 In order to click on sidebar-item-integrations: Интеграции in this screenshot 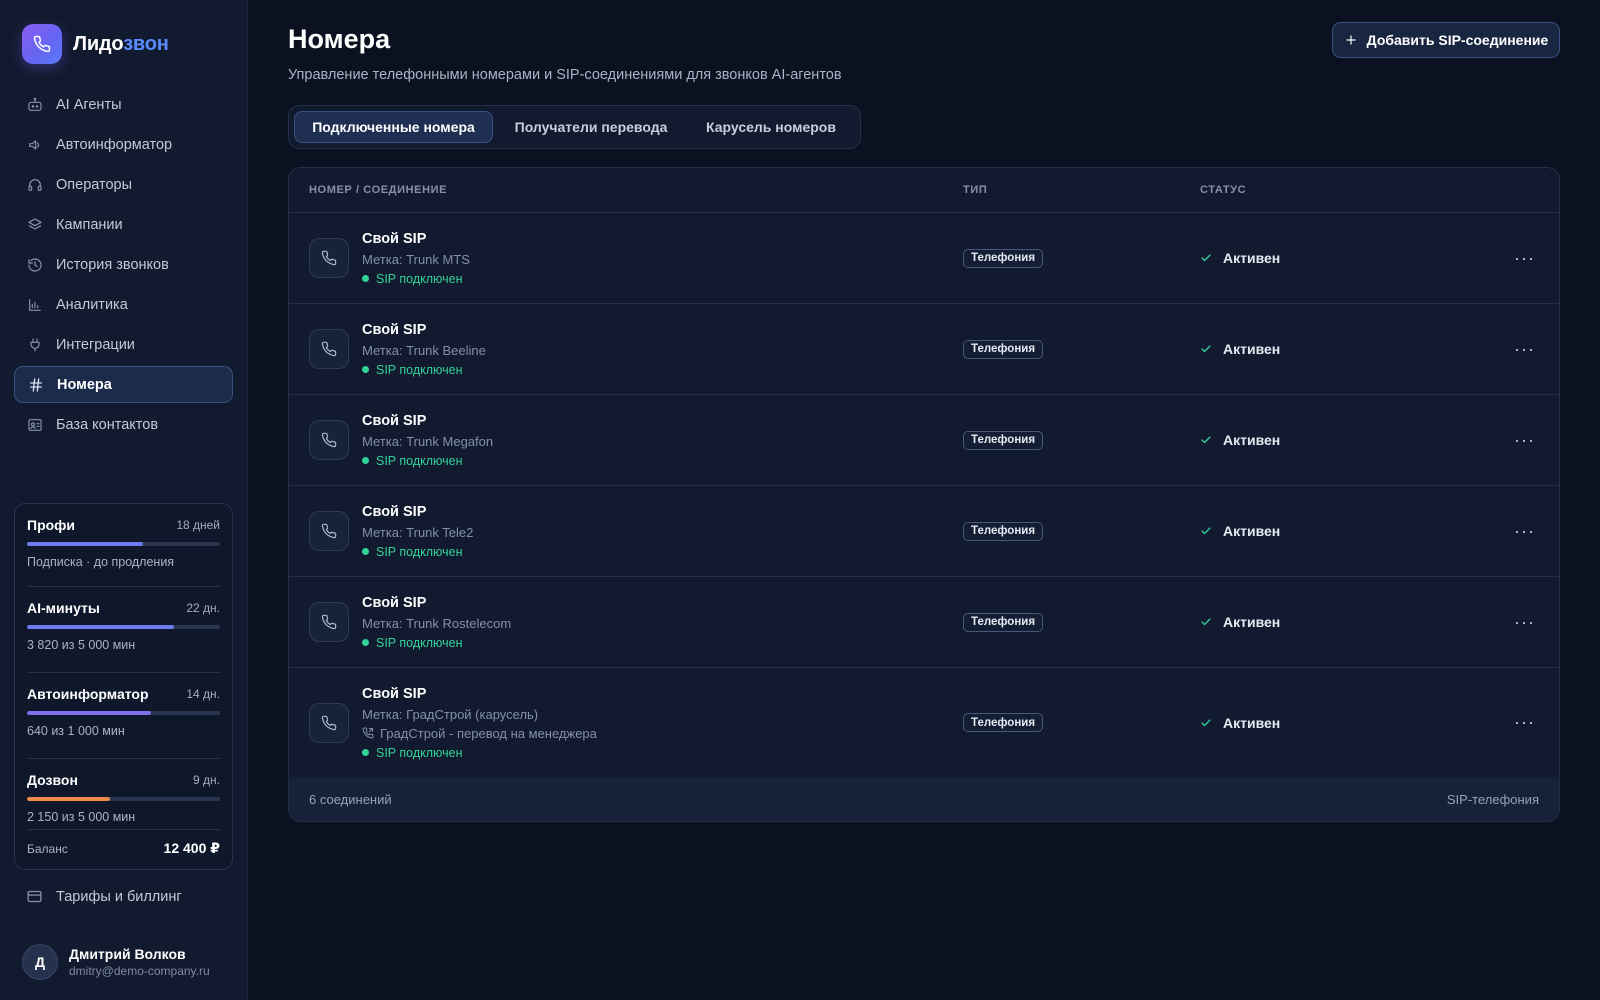, I will do `click(123, 344)`.